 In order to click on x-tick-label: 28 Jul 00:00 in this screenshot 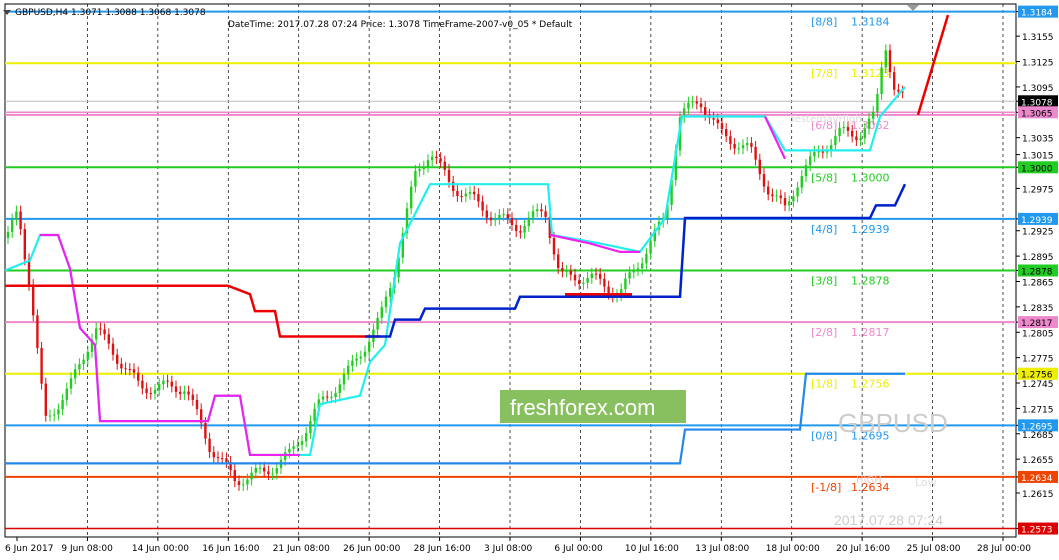, I will do `click(1004, 549)`.